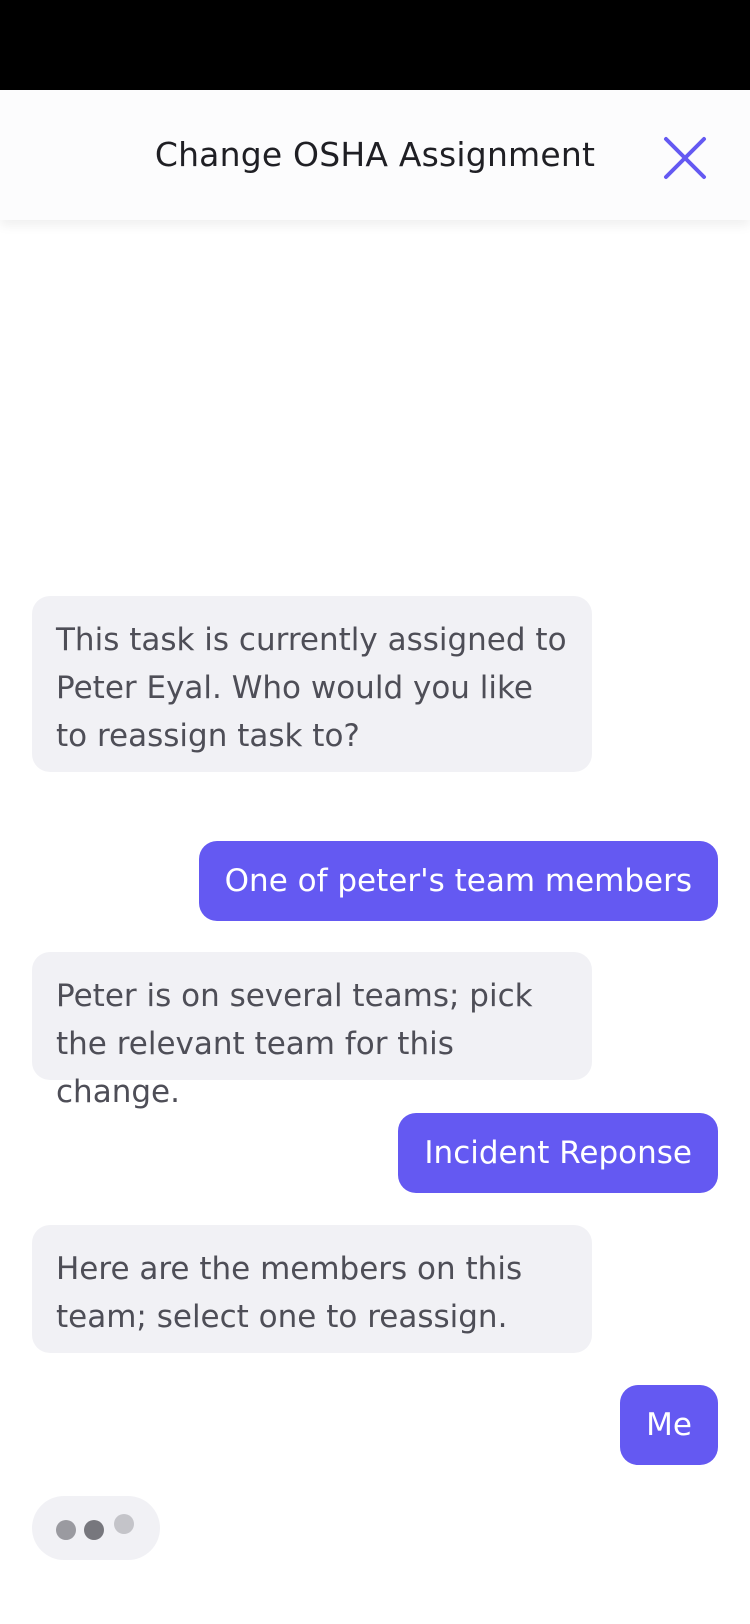 This screenshot has width=750, height=1624. I want to click on page-title: Change OSHA Assignment, so click(375, 154).